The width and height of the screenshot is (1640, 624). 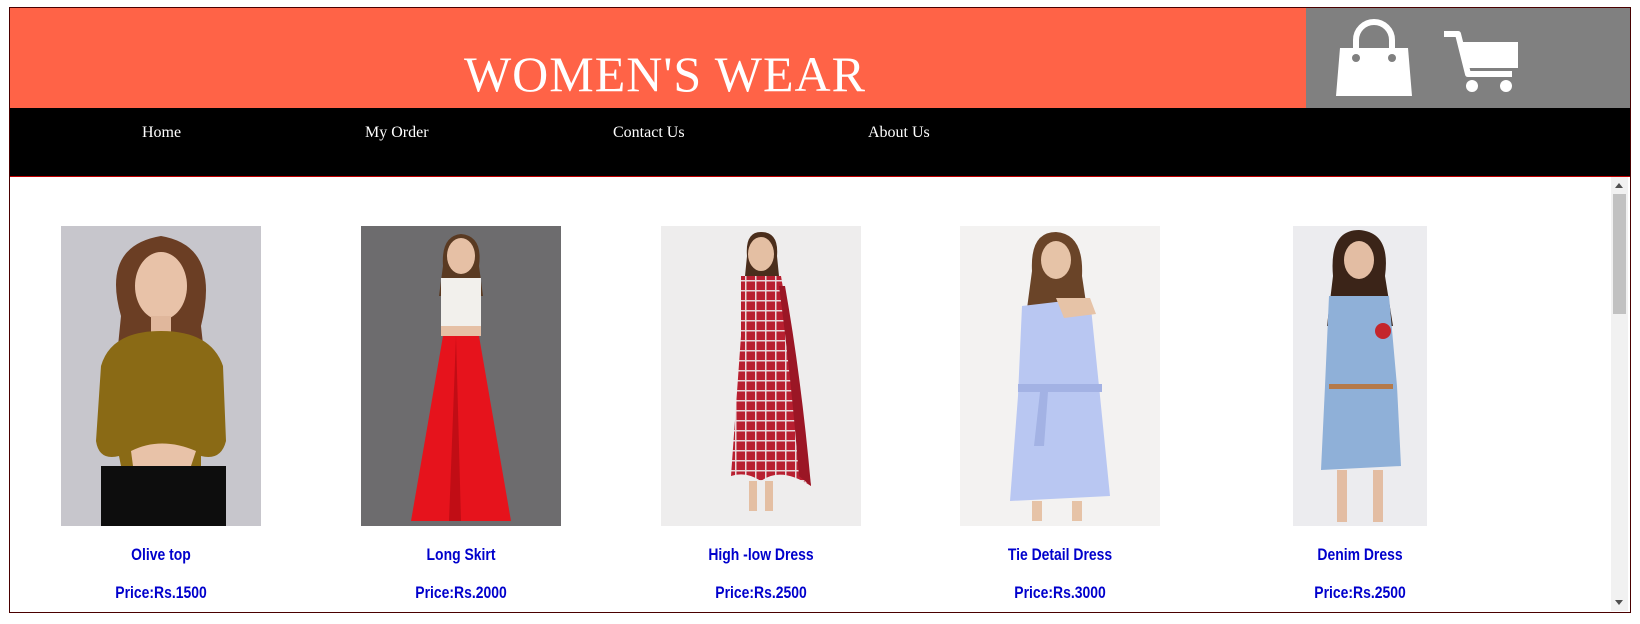 What do you see at coordinates (1619, 394) in the screenshot?
I see `content-scrollbar` at bounding box center [1619, 394].